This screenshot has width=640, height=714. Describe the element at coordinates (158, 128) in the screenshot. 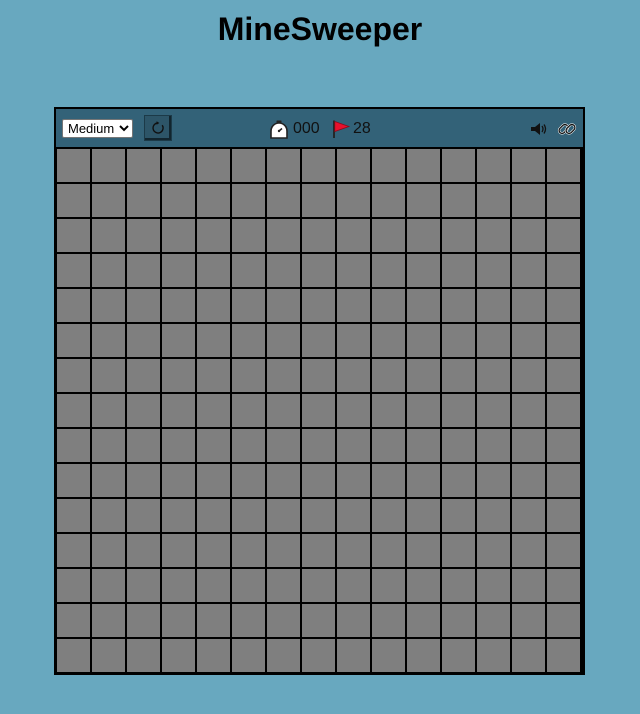

I see `reset-button` at that location.